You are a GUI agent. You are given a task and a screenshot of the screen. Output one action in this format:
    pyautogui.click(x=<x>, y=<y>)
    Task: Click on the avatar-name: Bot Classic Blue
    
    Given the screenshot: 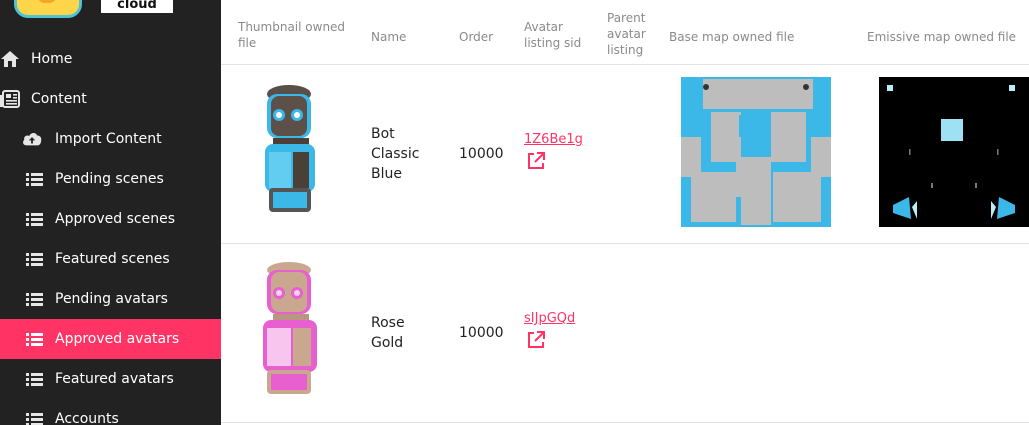 What is the action you would take?
    pyautogui.click(x=395, y=154)
    